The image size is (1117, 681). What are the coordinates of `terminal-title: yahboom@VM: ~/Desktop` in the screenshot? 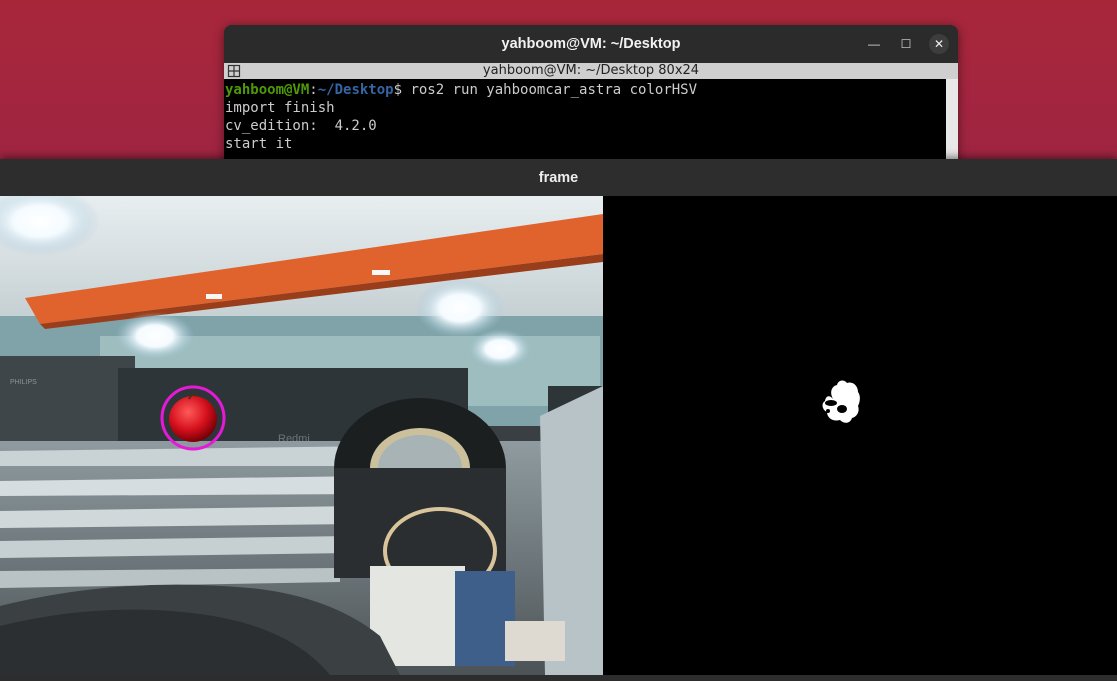 It's located at (591, 44).